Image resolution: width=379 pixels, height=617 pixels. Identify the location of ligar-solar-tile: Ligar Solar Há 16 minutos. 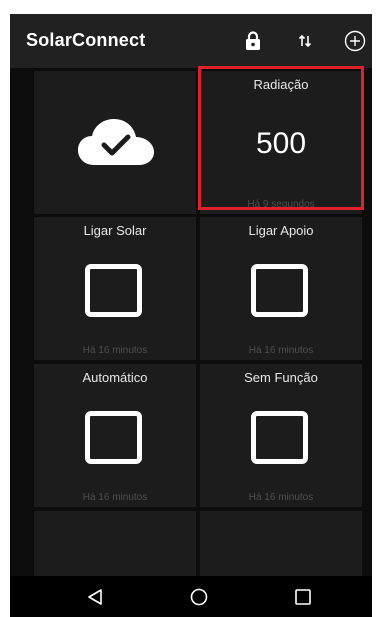
(115, 288).